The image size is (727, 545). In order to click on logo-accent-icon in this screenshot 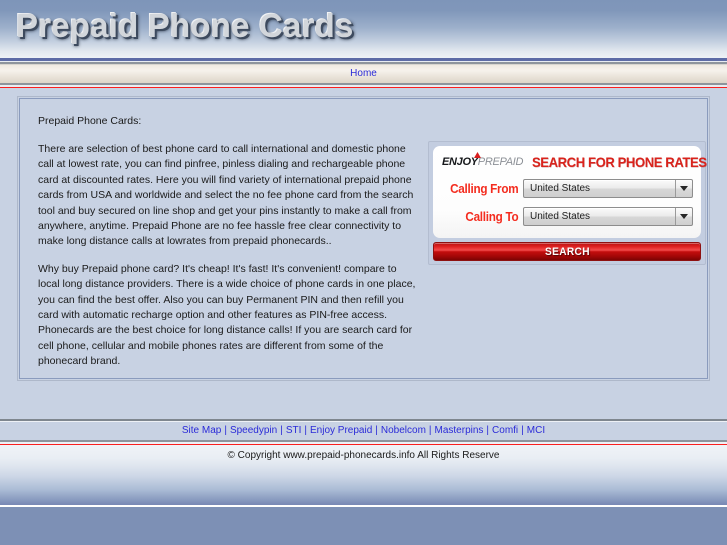, I will do `click(477, 155)`.